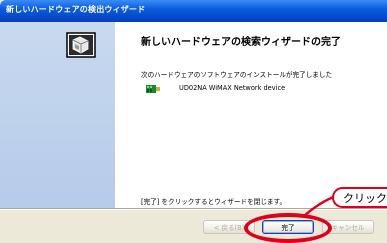 This screenshot has width=387, height=243. What do you see at coordinates (232, 88) in the screenshot?
I see `device-name: UD02NA WiMAX Network device` at bounding box center [232, 88].